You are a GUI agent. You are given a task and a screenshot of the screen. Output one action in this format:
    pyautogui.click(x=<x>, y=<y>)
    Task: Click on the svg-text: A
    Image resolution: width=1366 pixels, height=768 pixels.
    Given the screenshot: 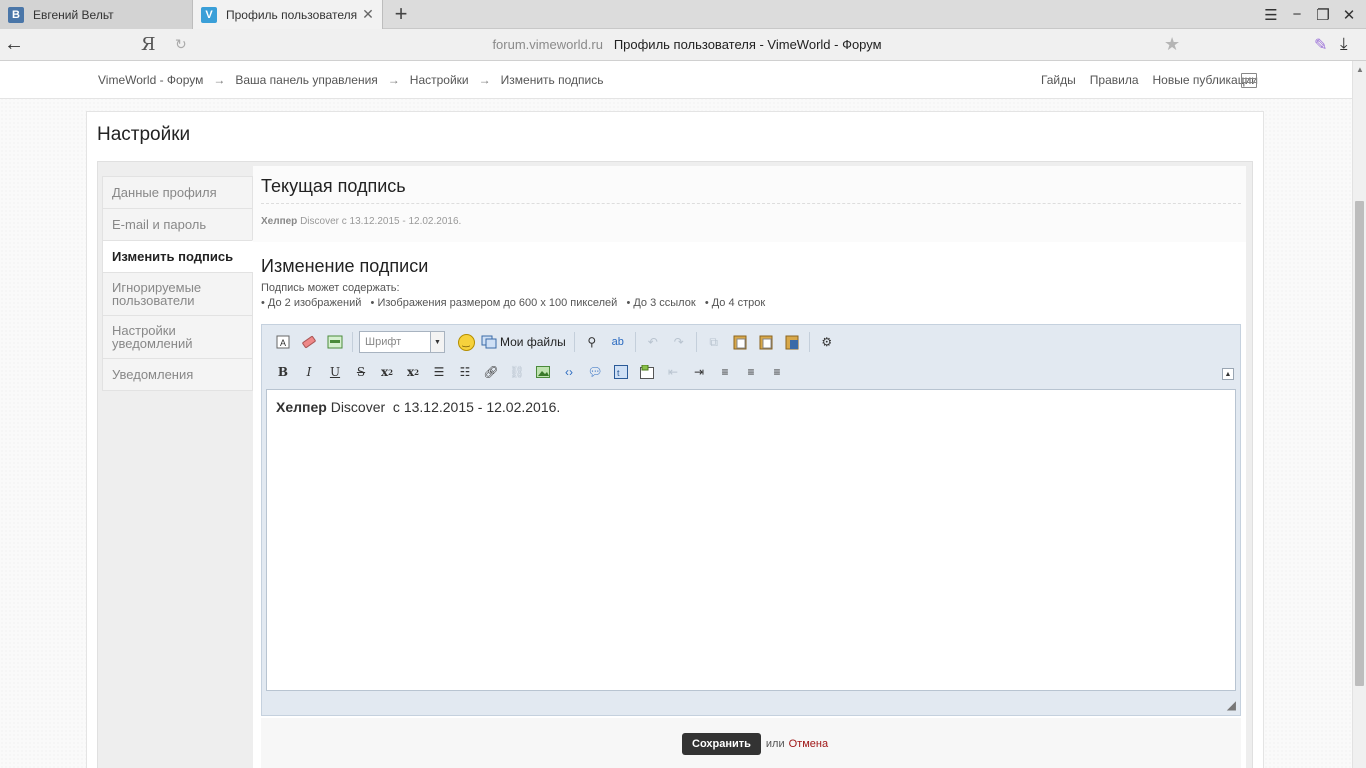 What is the action you would take?
    pyautogui.click(x=283, y=343)
    